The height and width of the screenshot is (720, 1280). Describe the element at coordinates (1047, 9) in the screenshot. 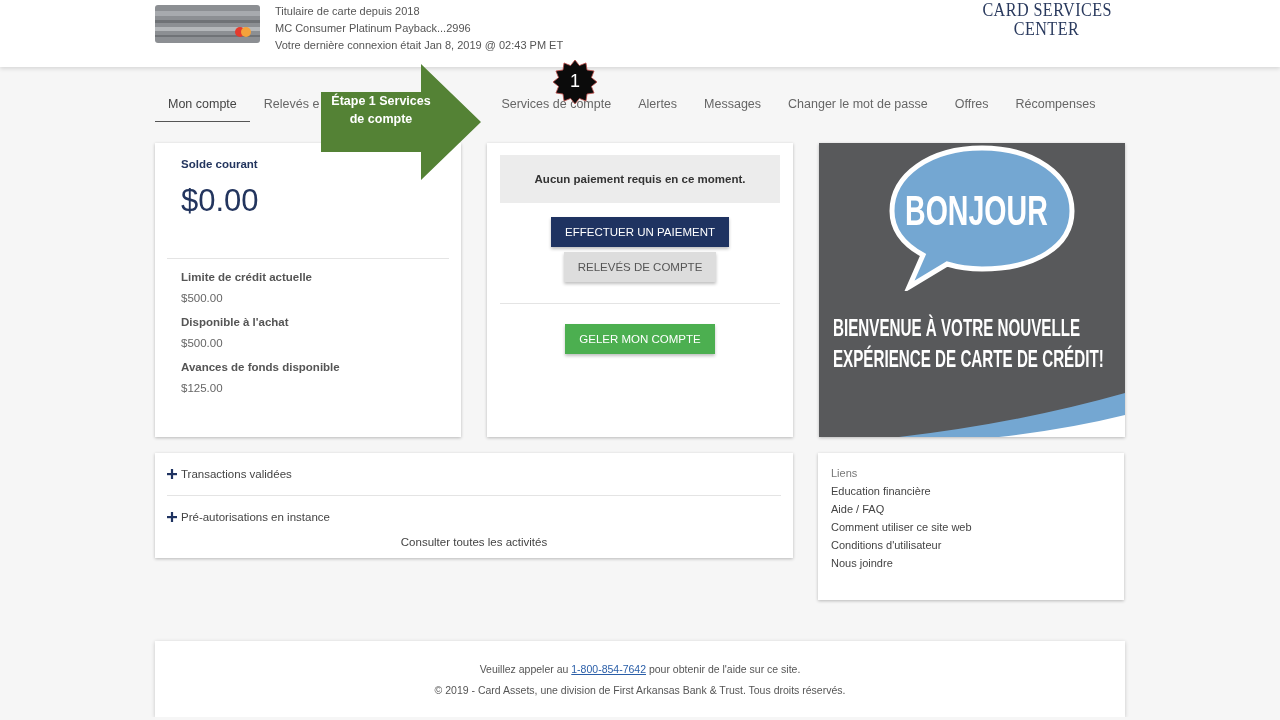

I see `logo-text: CARD SERVICES` at that location.